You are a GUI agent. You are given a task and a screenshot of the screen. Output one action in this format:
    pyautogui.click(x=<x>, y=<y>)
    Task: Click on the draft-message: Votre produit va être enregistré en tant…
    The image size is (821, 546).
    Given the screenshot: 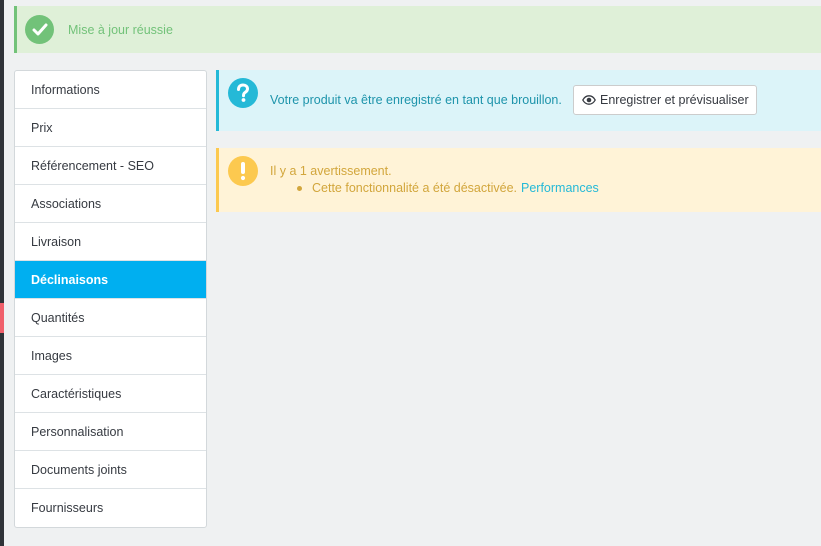 What is the action you would take?
    pyautogui.click(x=416, y=100)
    